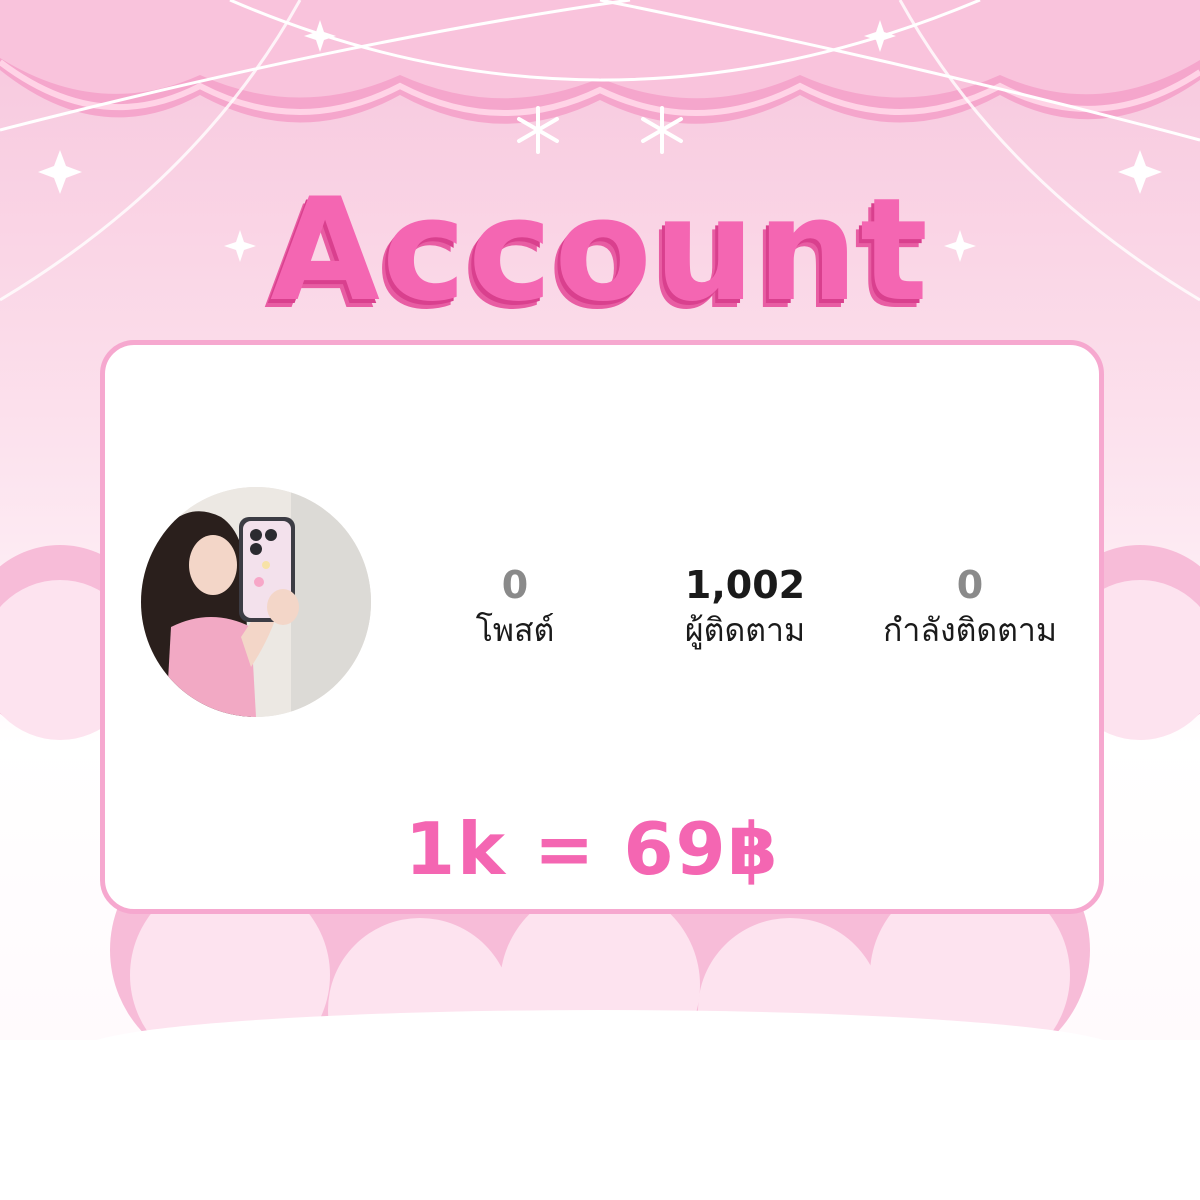 Image resolution: width=1200 pixels, height=1200 pixels. Describe the element at coordinates (745, 585) in the screenshot. I see `followers-count: 1,002` at that location.